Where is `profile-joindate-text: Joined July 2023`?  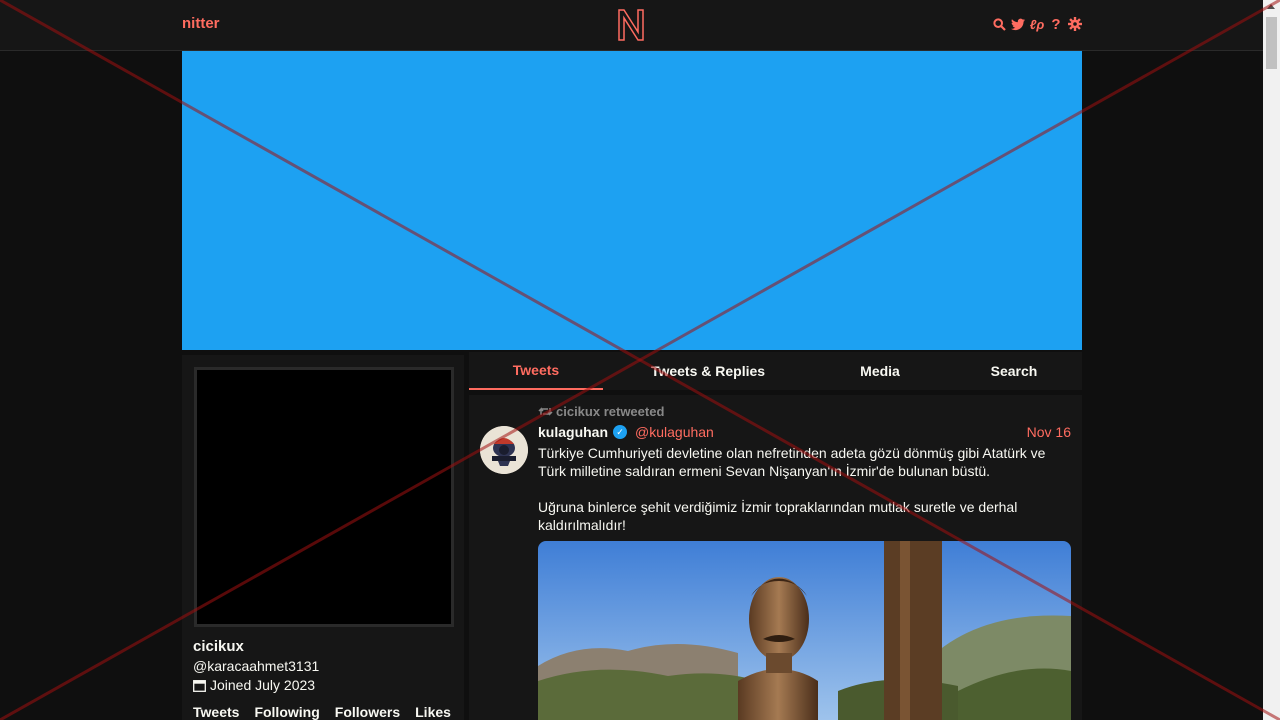
profile-joindate-text: Joined July 2023 is located at coordinates (263, 685).